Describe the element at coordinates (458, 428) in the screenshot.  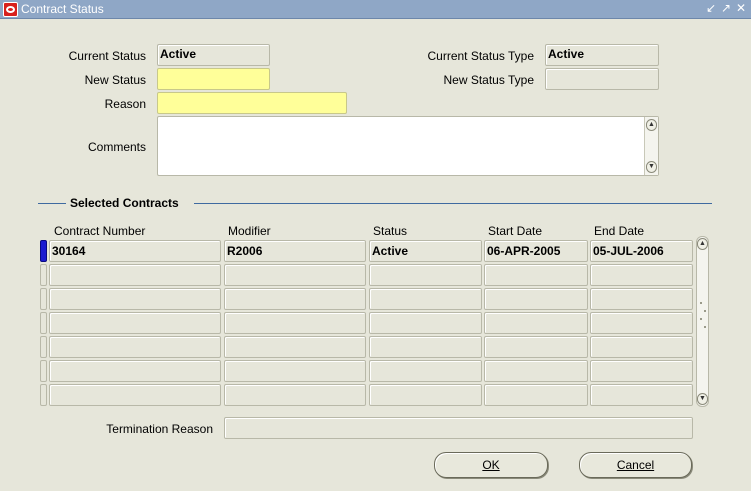
I see `termination-reason-field` at that location.